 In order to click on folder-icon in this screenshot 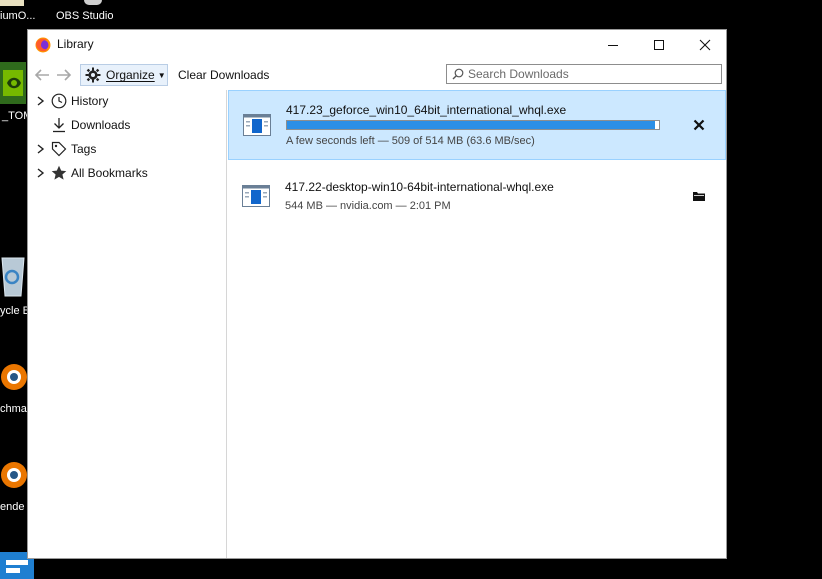, I will do `click(699, 196)`.